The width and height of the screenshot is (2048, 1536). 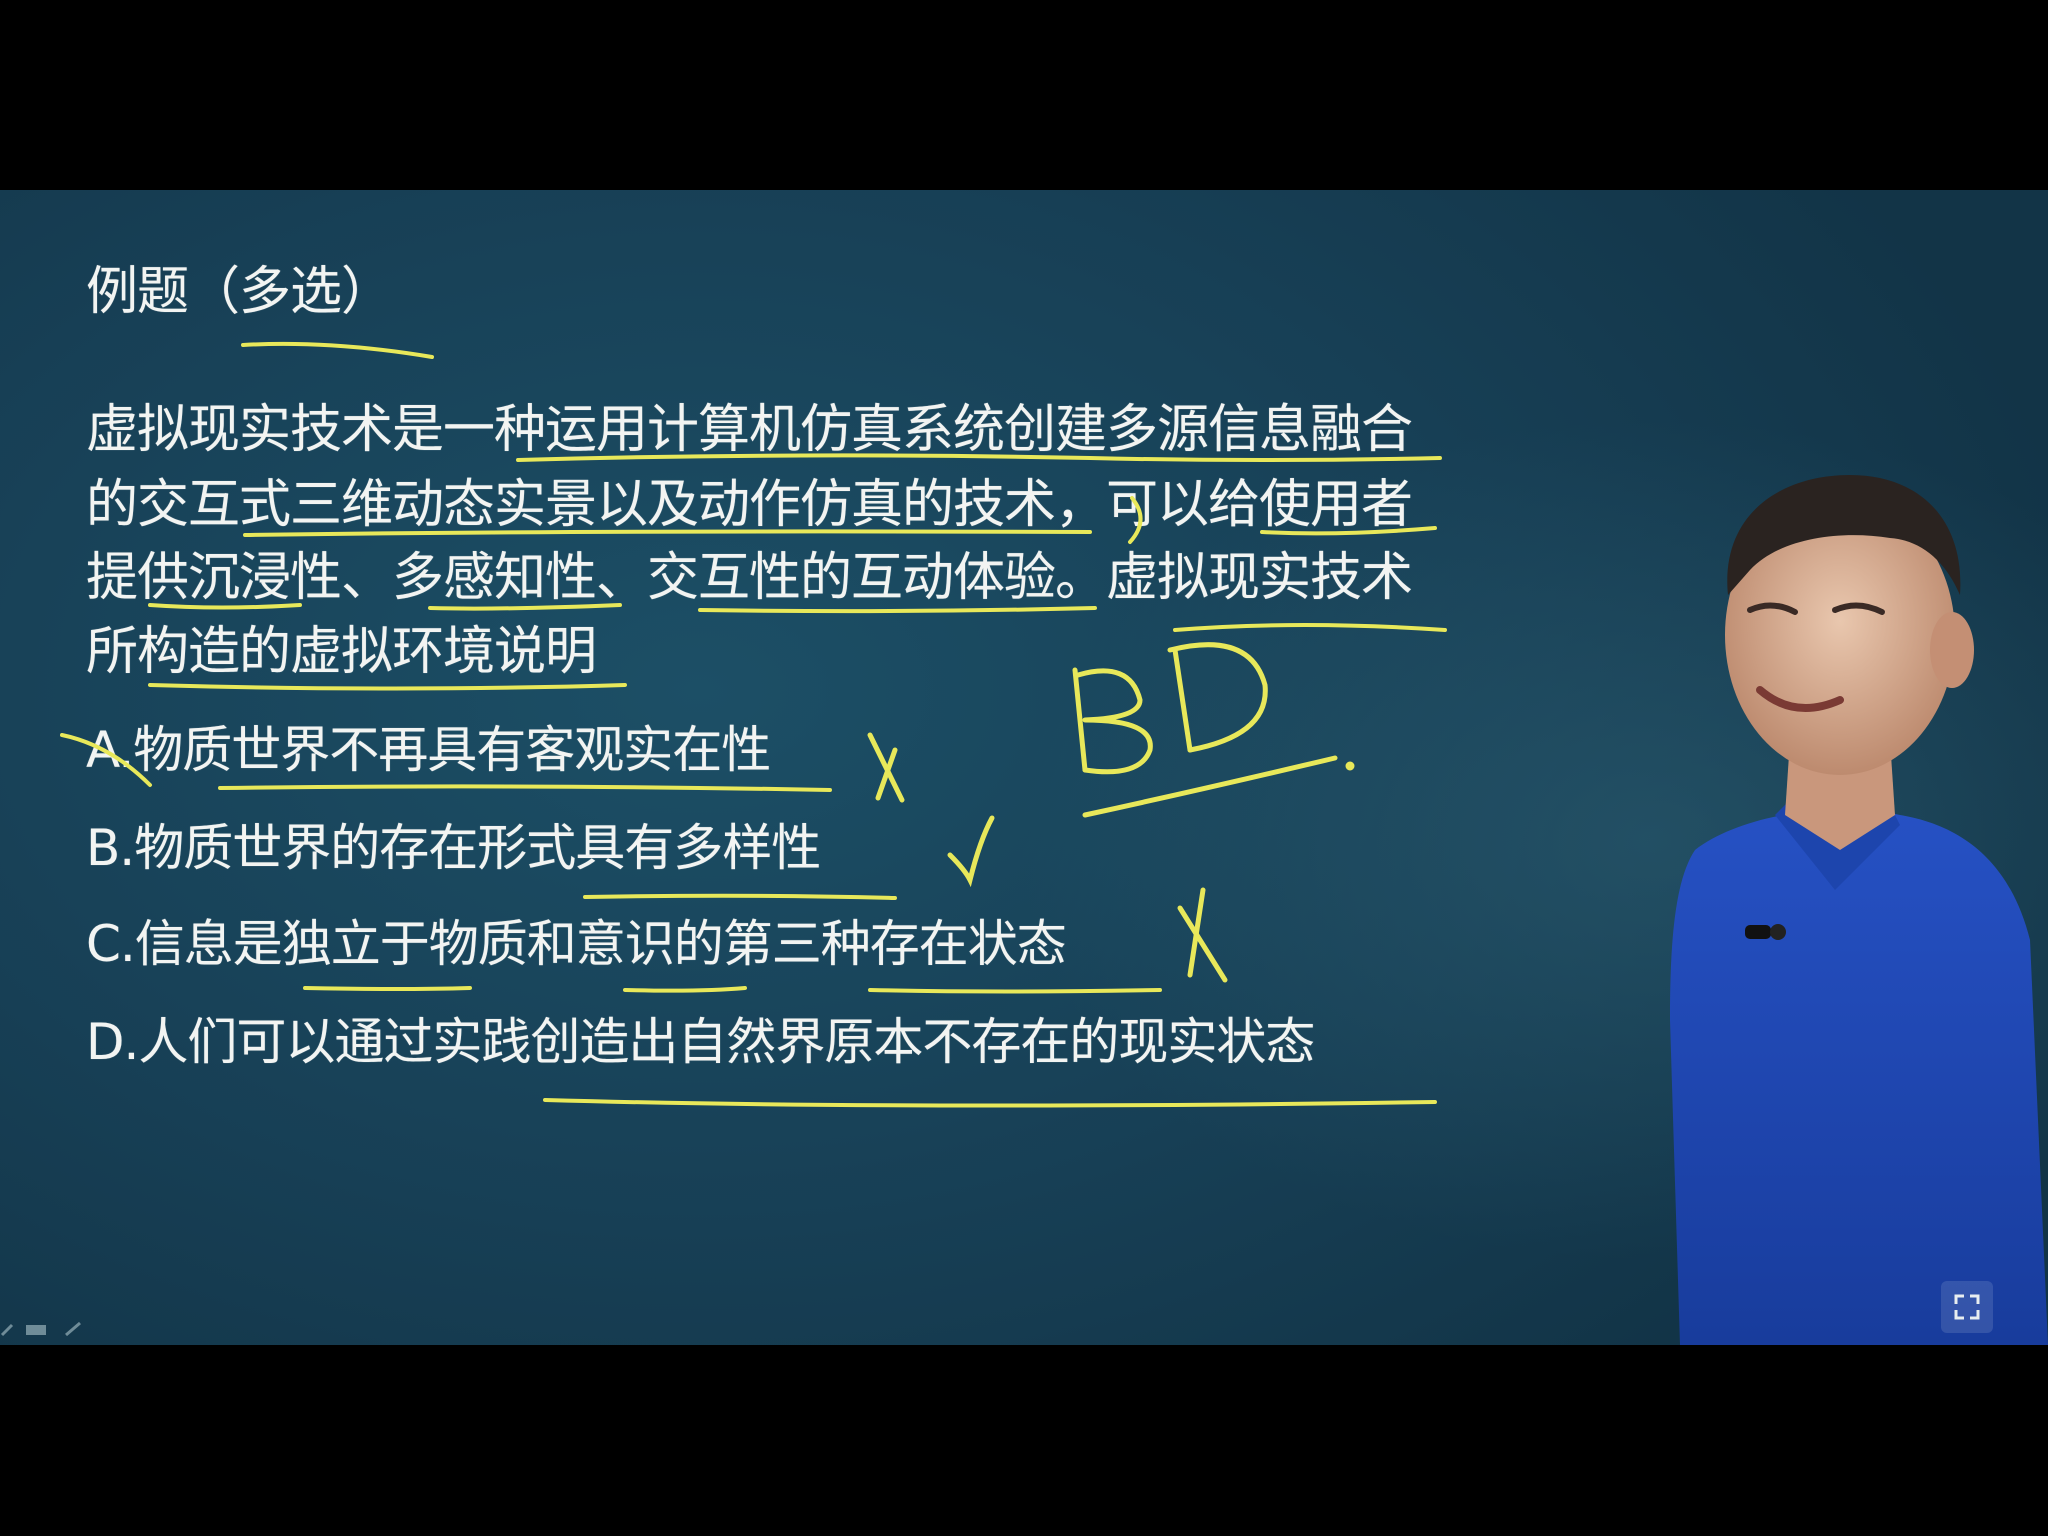 What do you see at coordinates (749, 505) in the screenshot?
I see `question-line-2: 的交互式三维动态实景以及动作仿真的技术，可以给使用者` at bounding box center [749, 505].